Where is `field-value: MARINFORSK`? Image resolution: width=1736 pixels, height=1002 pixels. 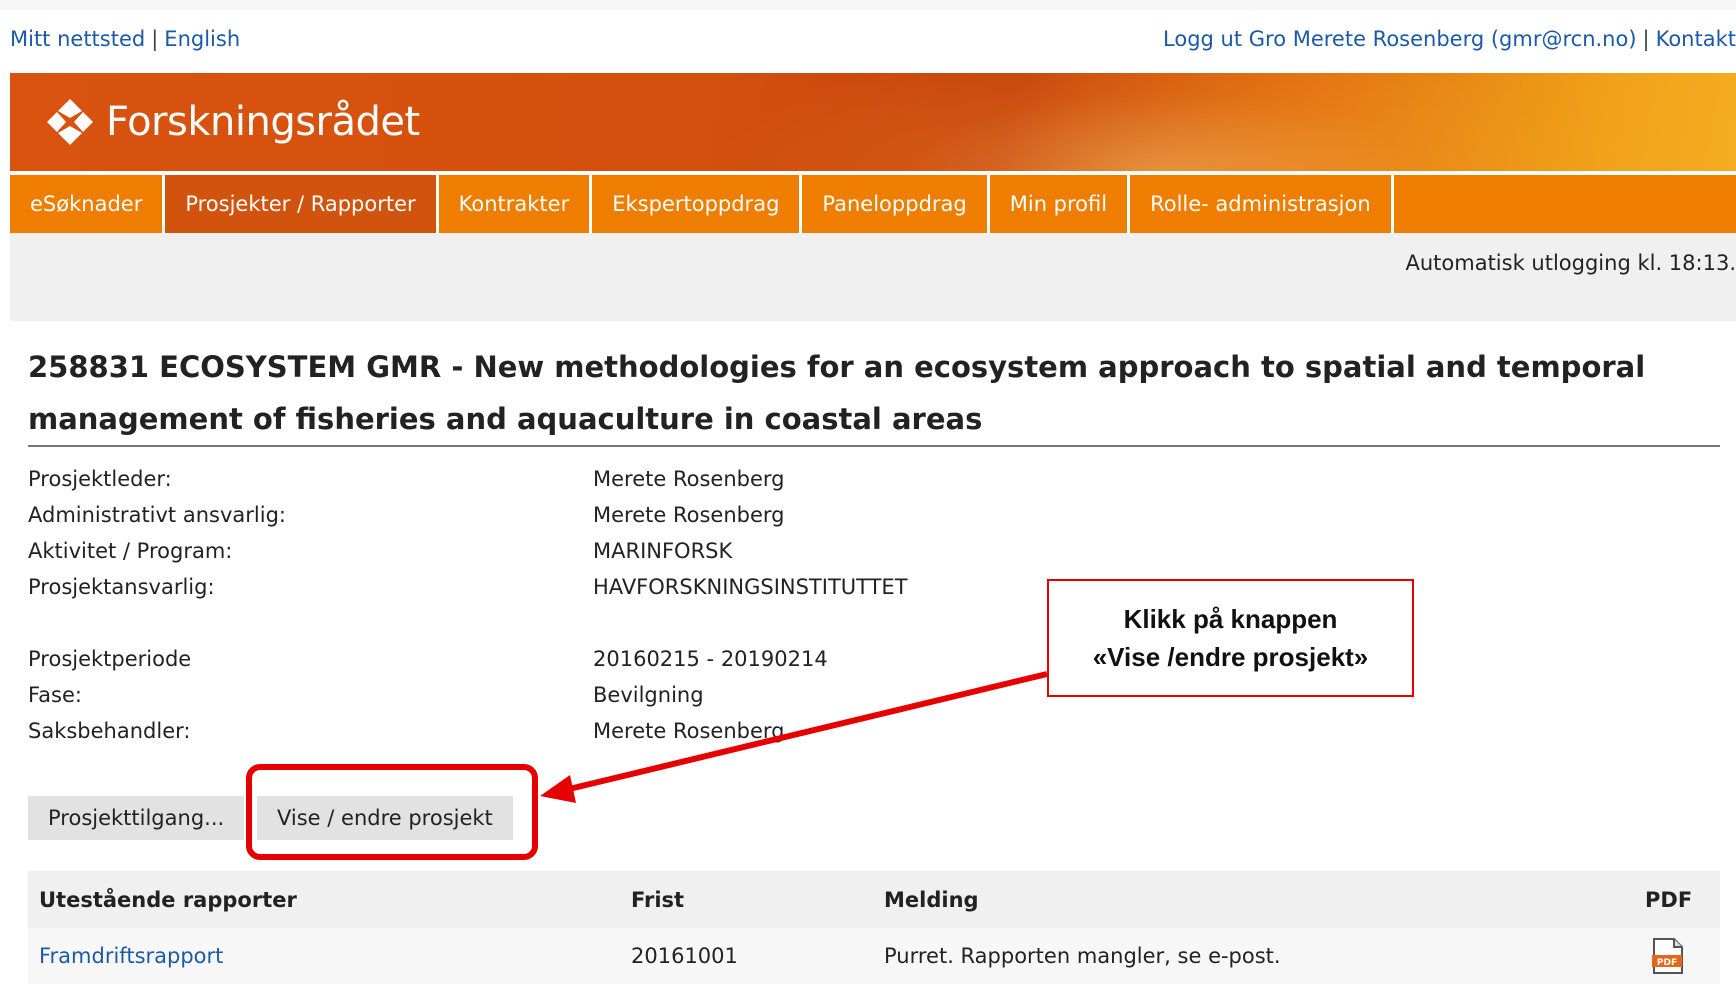
field-value: MARINFORSK is located at coordinates (663, 551).